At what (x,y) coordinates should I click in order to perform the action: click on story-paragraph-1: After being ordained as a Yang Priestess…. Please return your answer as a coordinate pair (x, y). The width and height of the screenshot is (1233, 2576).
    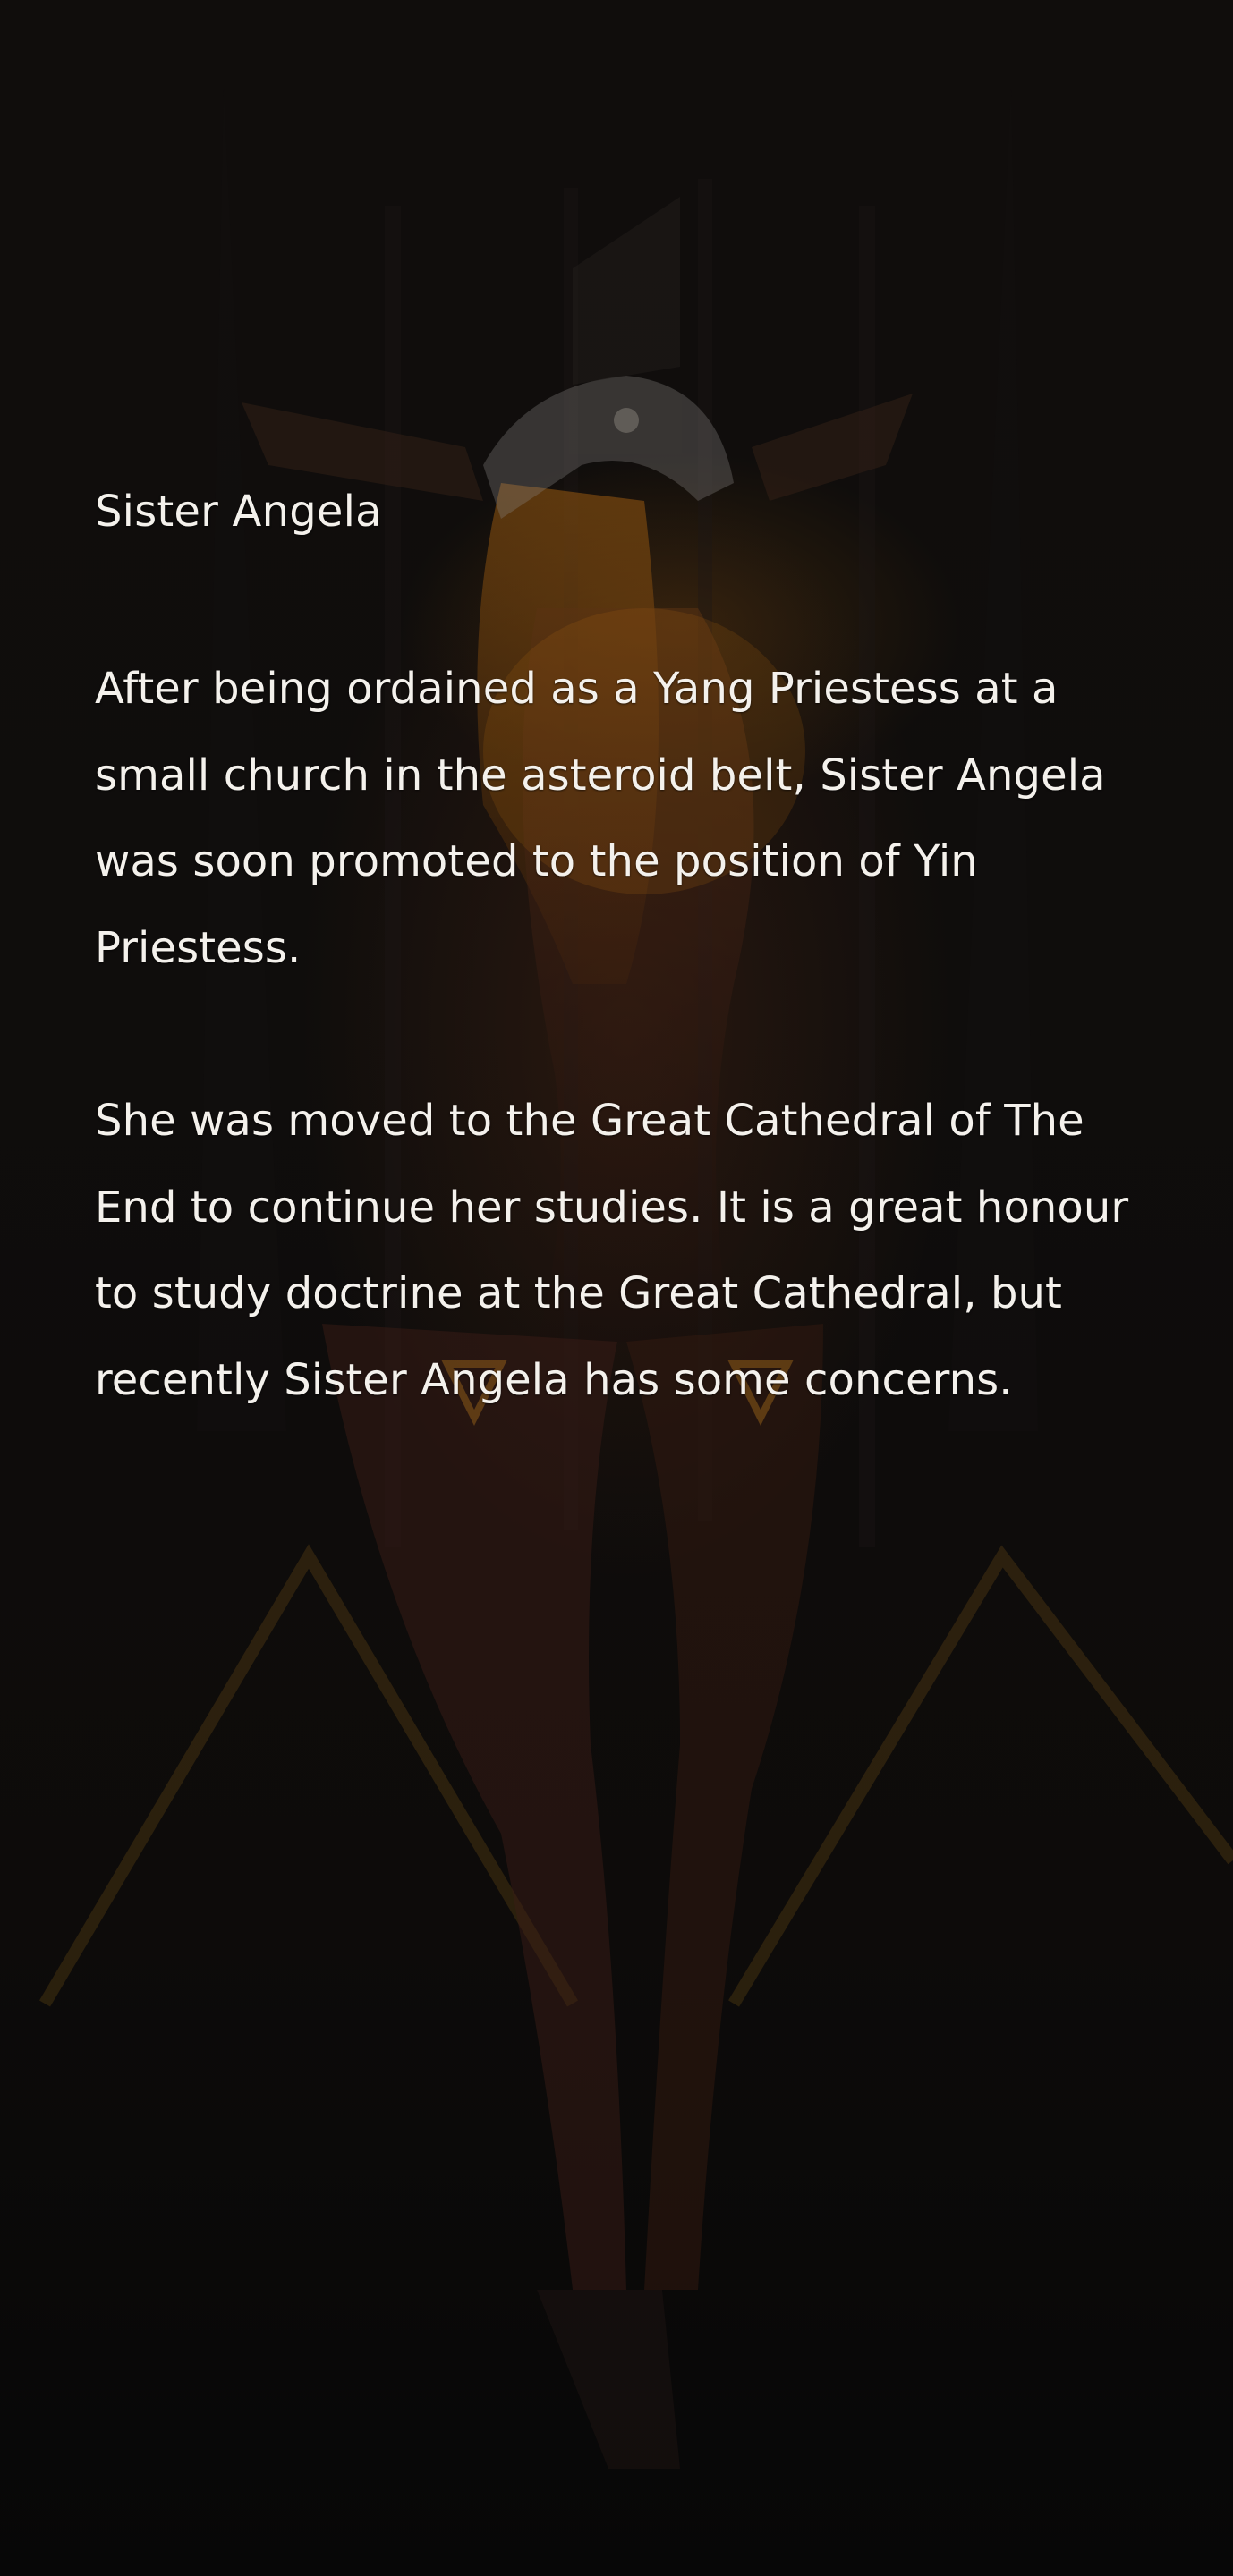
    Looking at the image, I should click on (600, 818).